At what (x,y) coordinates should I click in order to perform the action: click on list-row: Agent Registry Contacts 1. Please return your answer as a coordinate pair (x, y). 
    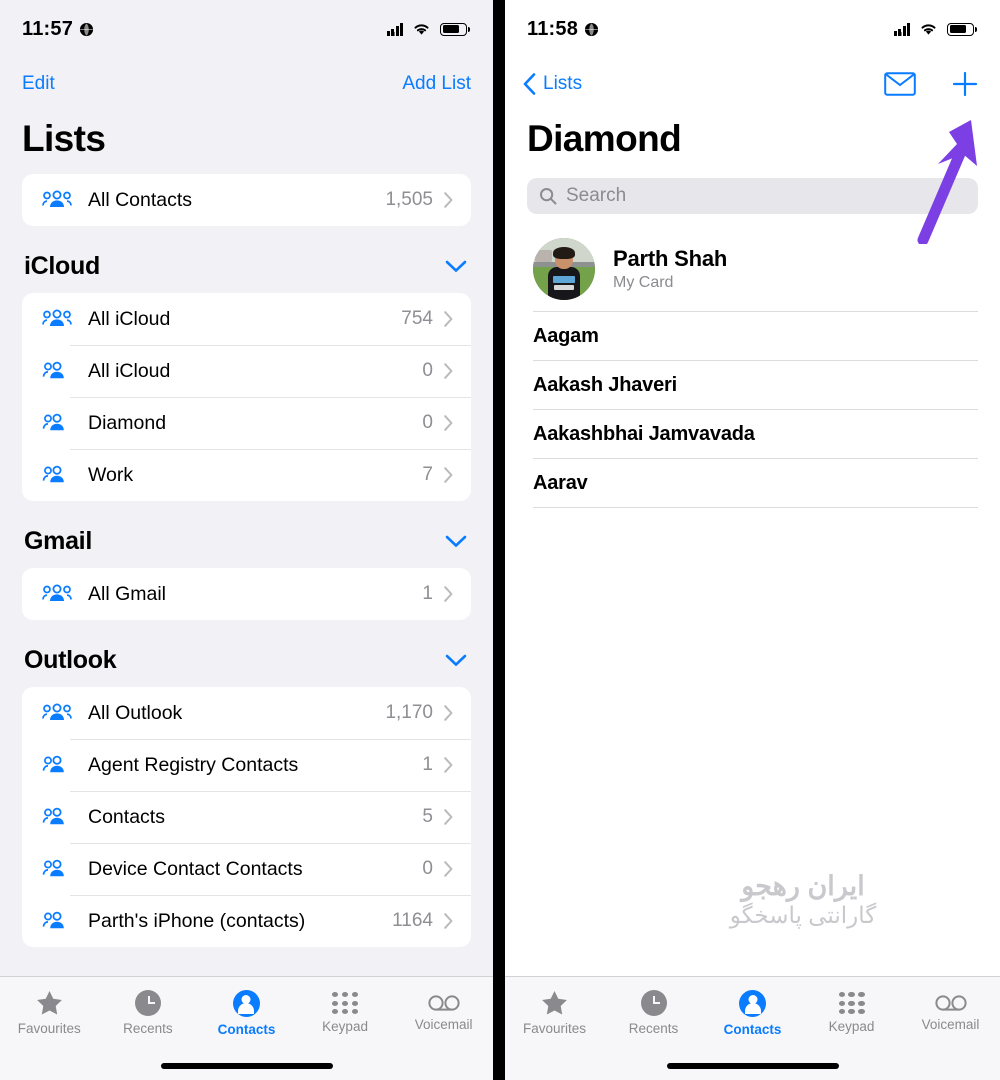
    Looking at the image, I should click on (246, 765).